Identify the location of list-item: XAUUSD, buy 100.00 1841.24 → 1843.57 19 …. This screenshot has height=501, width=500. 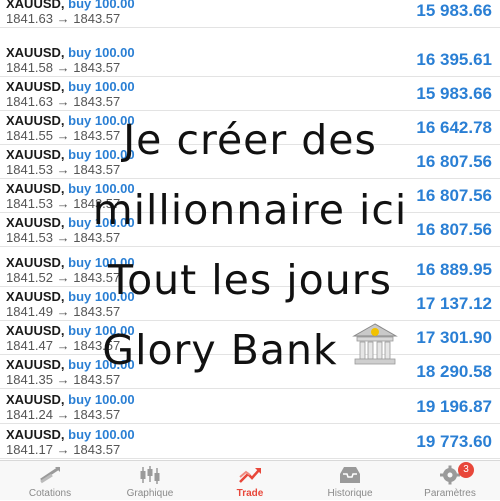
(250, 407).